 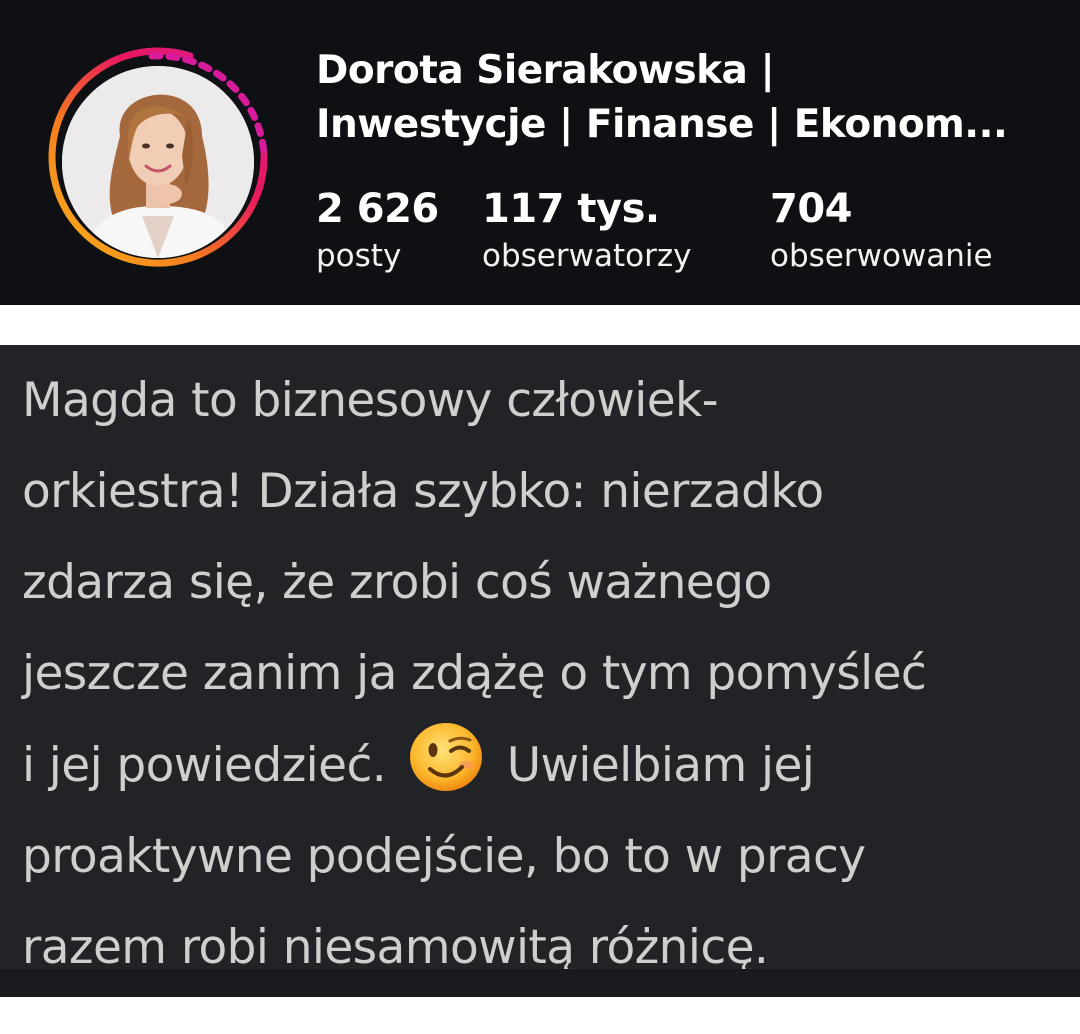 I want to click on stat-posts: 2 626 posty, so click(x=377, y=231).